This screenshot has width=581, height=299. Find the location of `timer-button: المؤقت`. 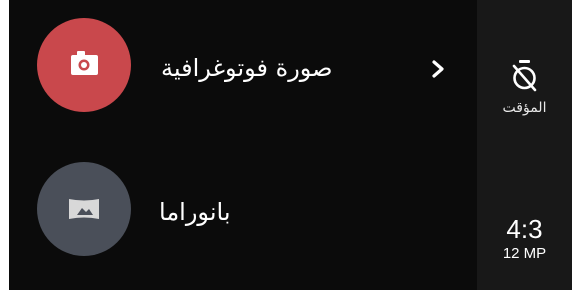

timer-button: المؤقت is located at coordinates (524, 92).